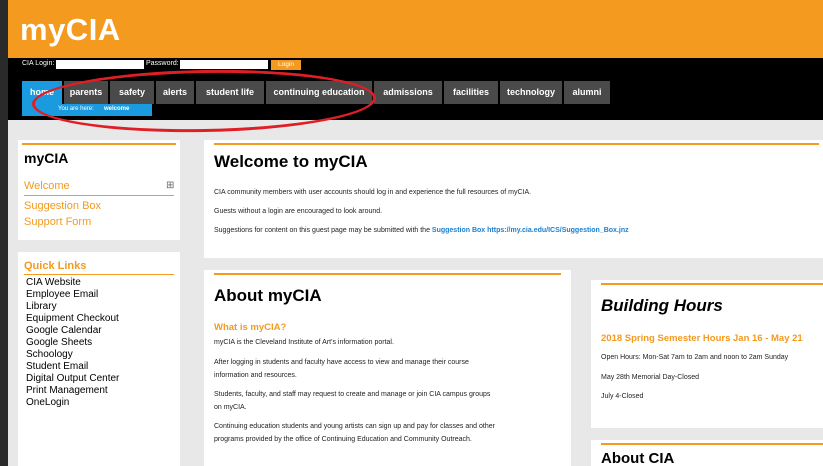  I want to click on sidebar-divider, so click(99, 195).